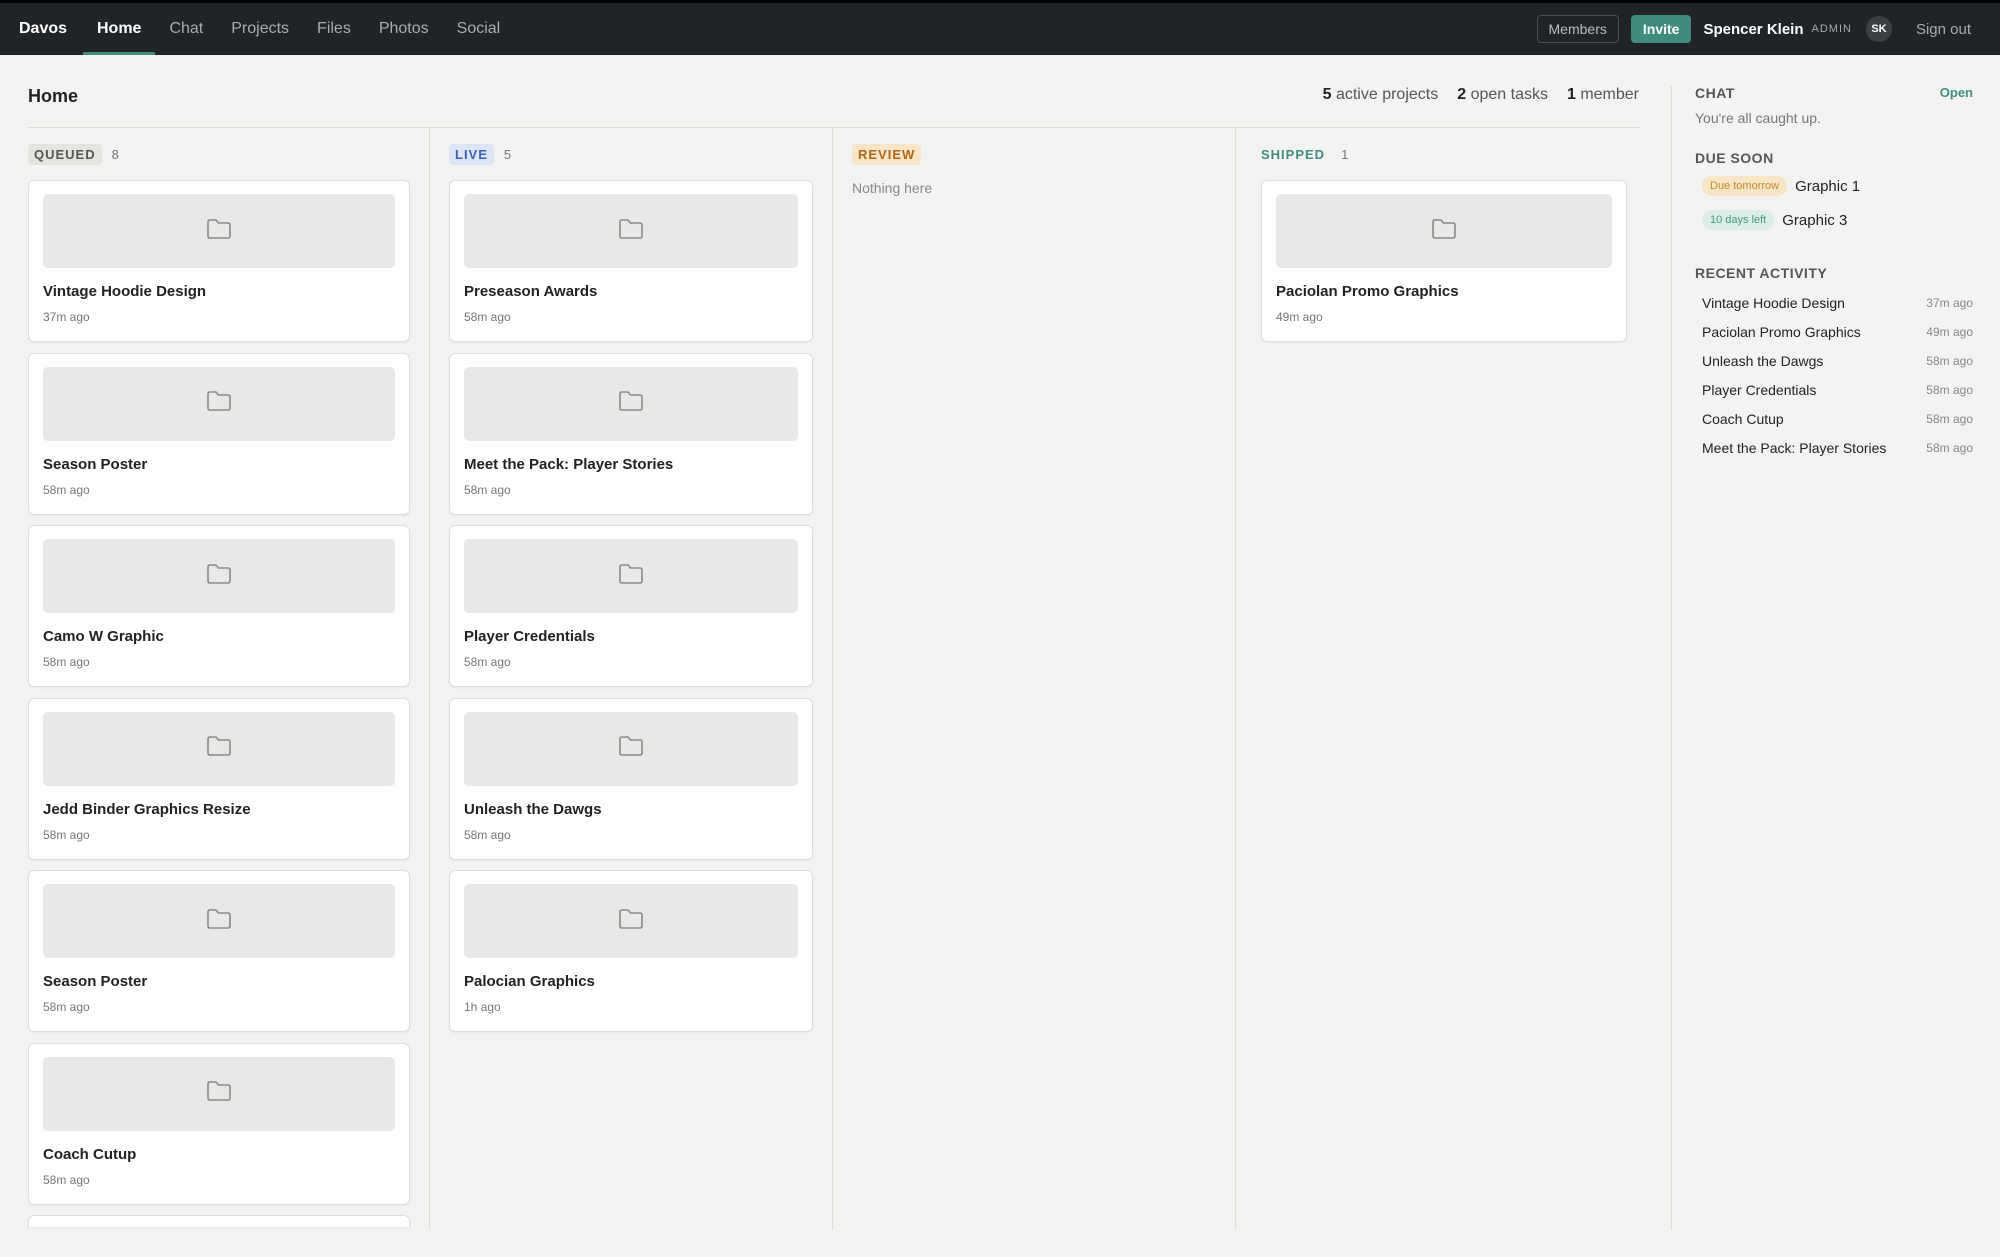 This screenshot has width=2000, height=1257. Describe the element at coordinates (53, 96) in the screenshot. I see `page-title: Home` at that location.